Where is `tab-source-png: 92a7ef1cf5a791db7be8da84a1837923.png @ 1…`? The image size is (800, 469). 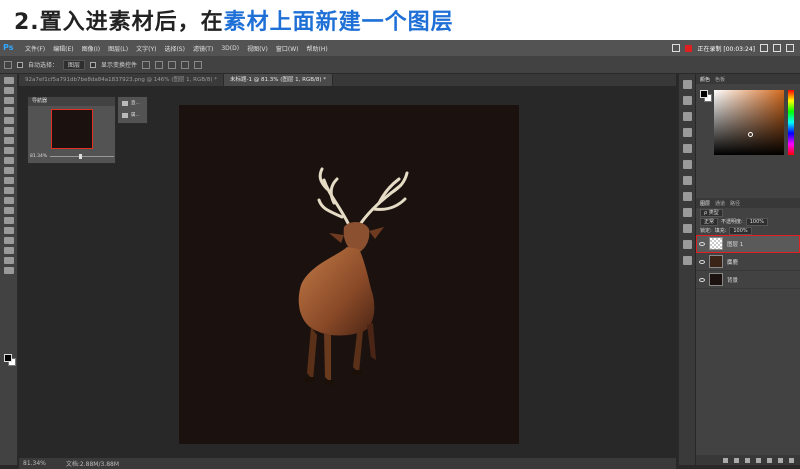
tab-source-png: 92a7ef1cf5a791db7be8da84a1837923.png @ 1… is located at coordinates (122, 80).